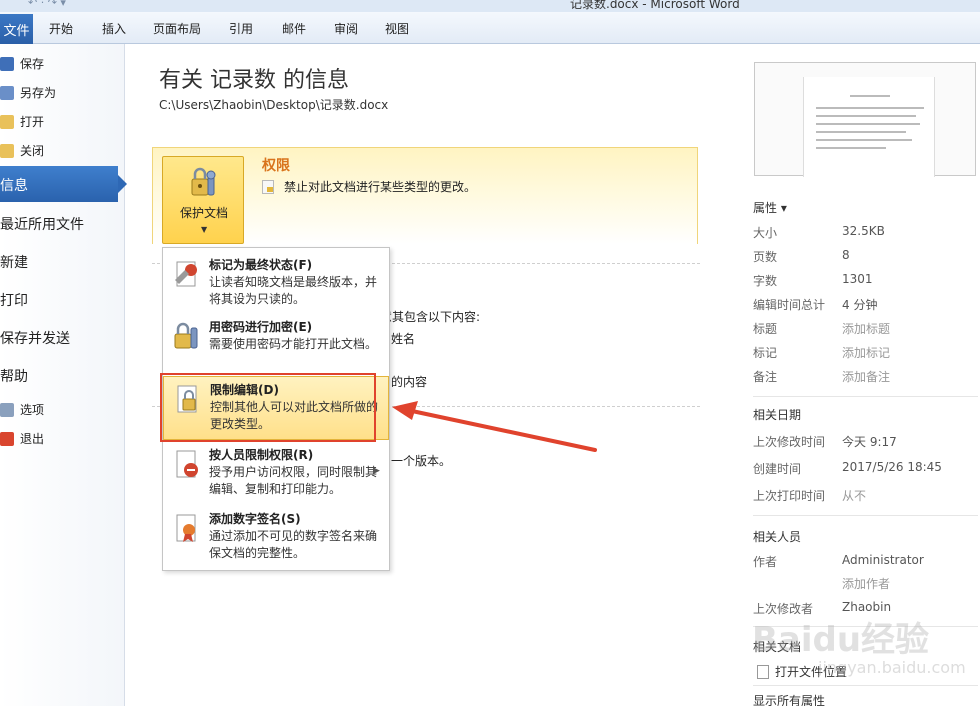 The height and width of the screenshot is (706, 980). What do you see at coordinates (35, 338) in the screenshot?
I see `nav-save-and-send: 保存并发送` at bounding box center [35, 338].